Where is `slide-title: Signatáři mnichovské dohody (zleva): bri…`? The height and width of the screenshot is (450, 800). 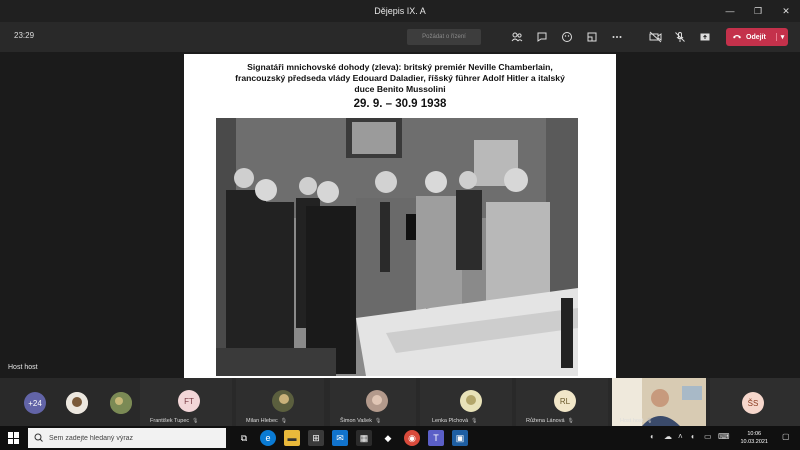 slide-title: Signatáři mnichovské dohody (zleva): bri… is located at coordinates (400, 78).